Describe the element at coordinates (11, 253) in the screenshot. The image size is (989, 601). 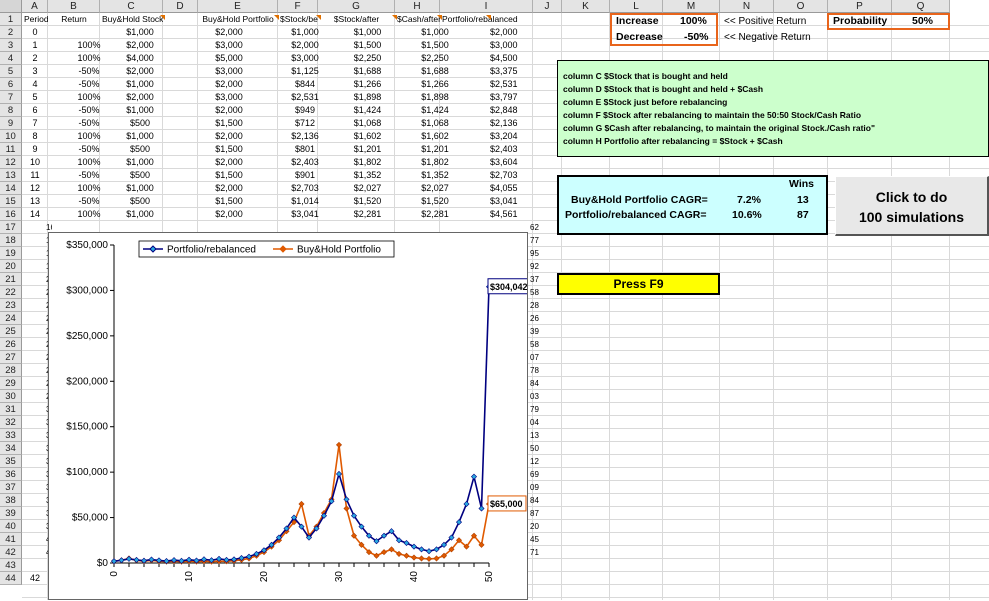
I see `row-header-19: 19` at that location.